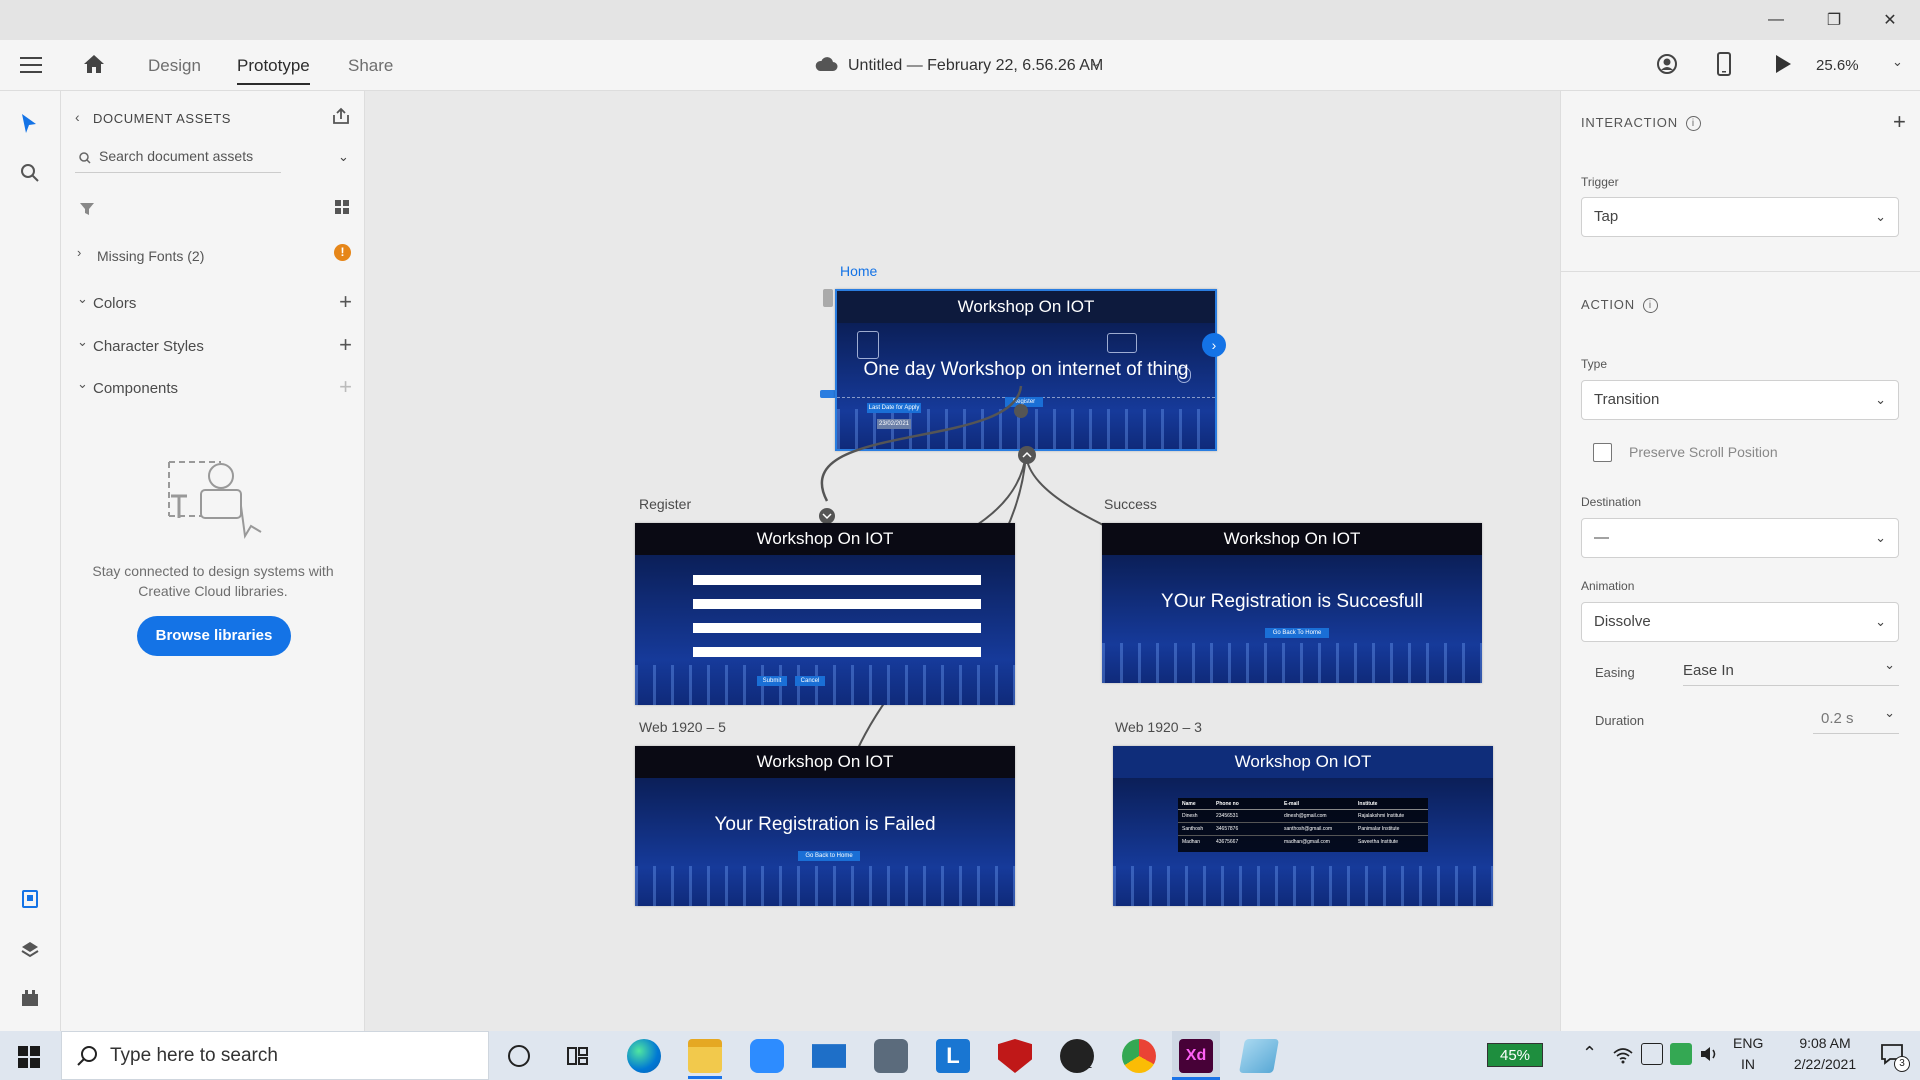 Image resolution: width=1920 pixels, height=1080 pixels. What do you see at coordinates (1748, 1043) in the screenshot?
I see `language-code: ENG` at bounding box center [1748, 1043].